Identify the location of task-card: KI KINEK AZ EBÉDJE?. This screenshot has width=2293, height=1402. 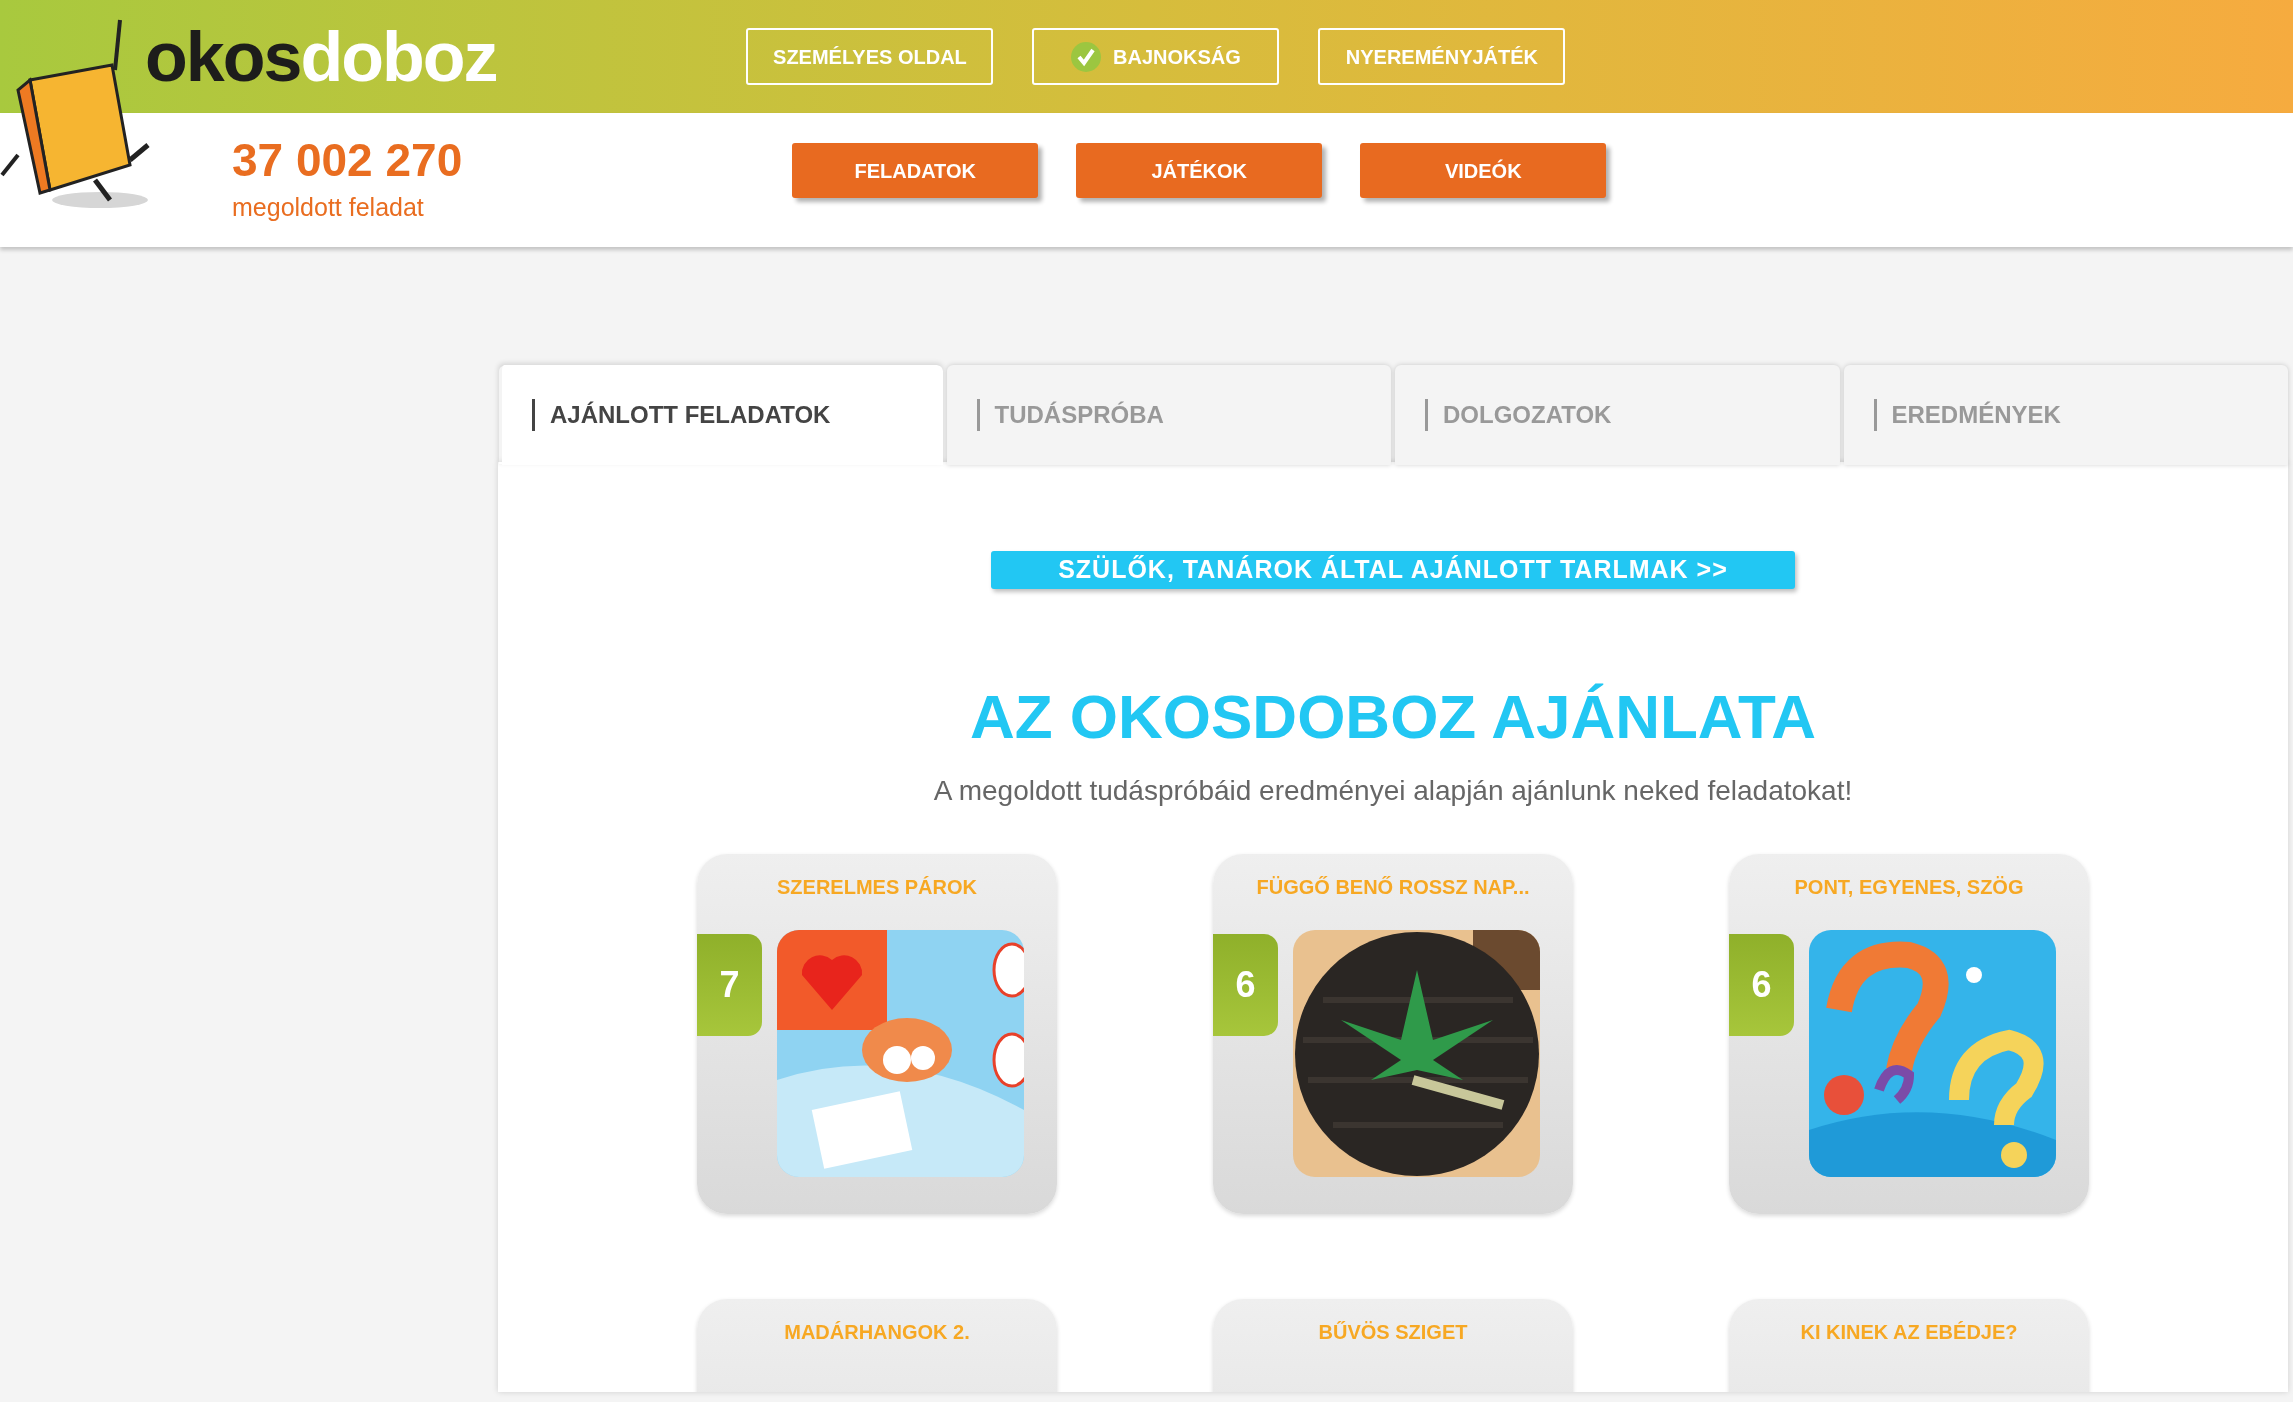
(1909, 1345).